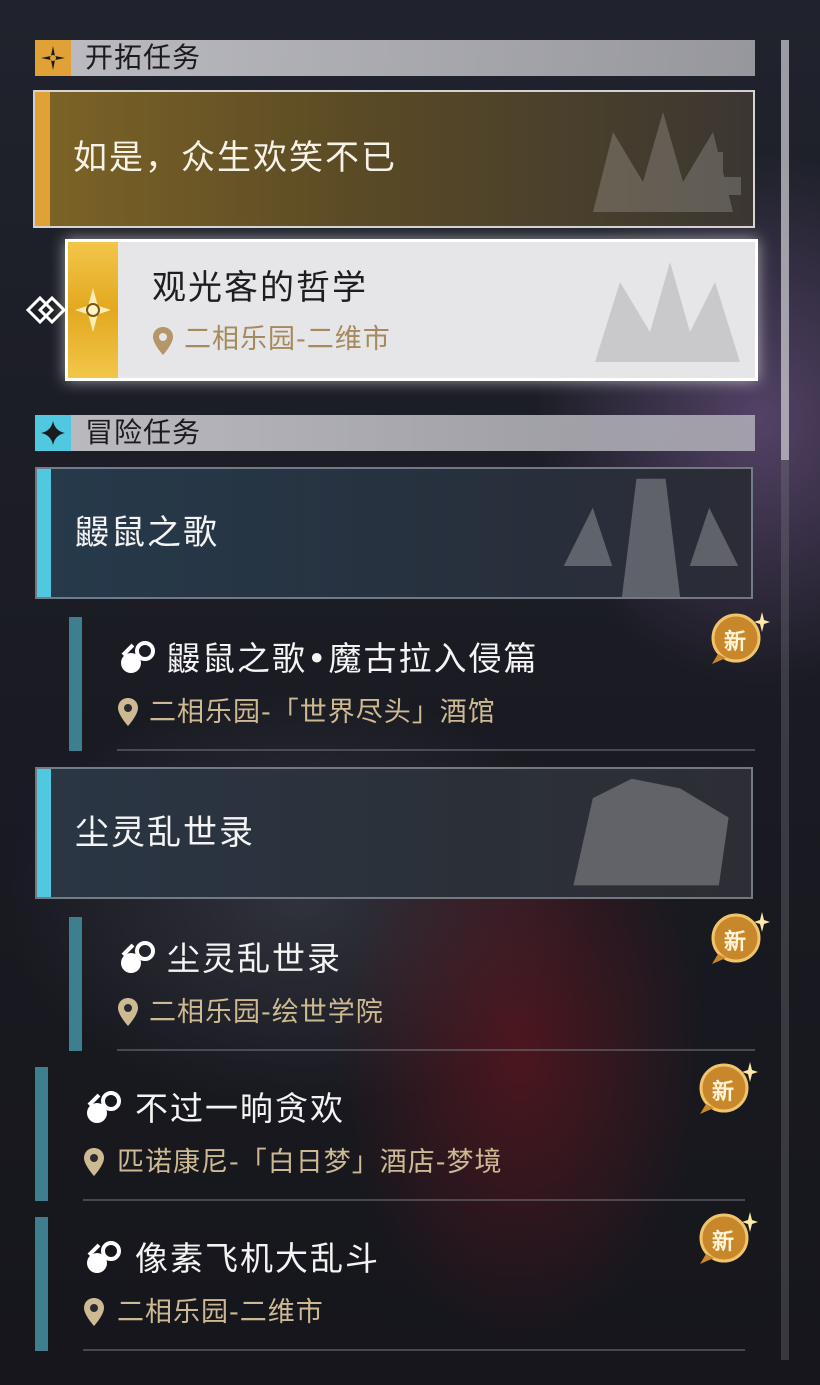  Describe the element at coordinates (240, 1108) in the screenshot. I see `quest-name: 不过一晌贪欢` at that location.